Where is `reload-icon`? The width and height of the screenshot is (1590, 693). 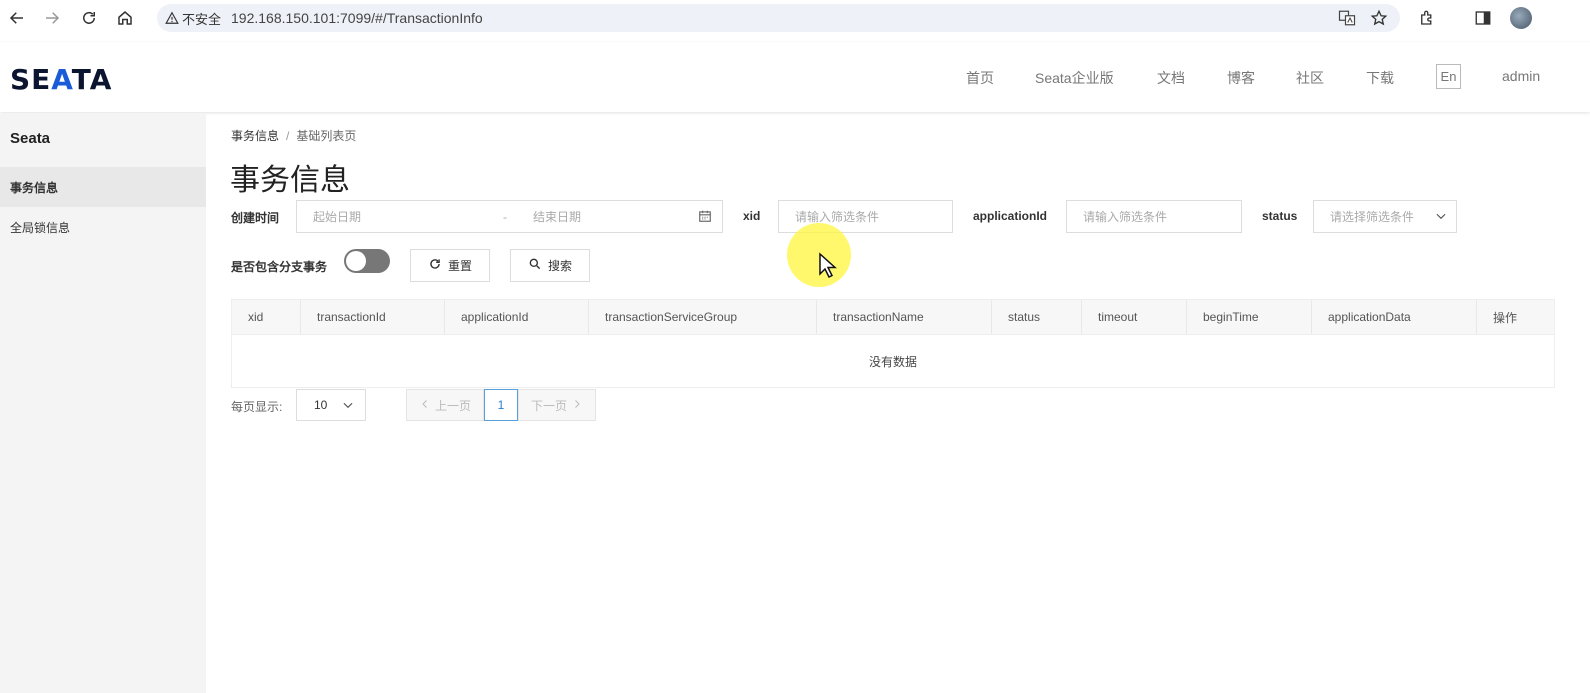
reload-icon is located at coordinates (89, 18).